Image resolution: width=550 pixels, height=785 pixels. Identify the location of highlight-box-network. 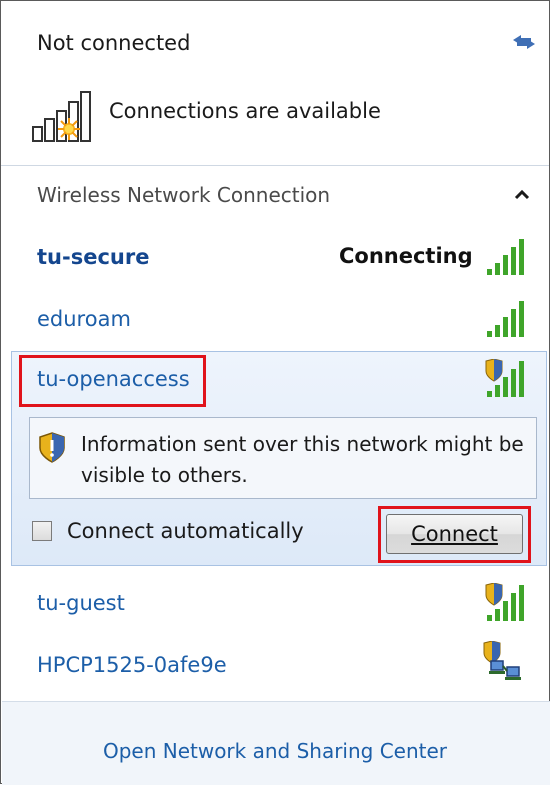
(112, 381).